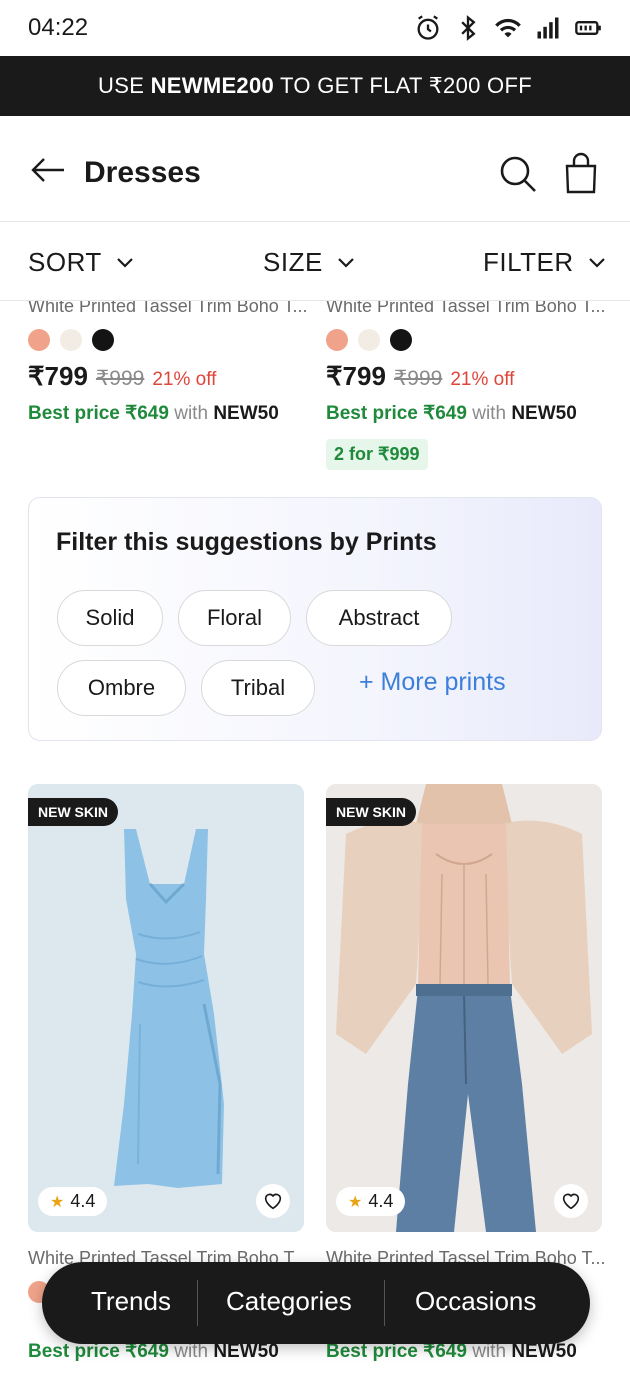  I want to click on wifi-icon, so click(508, 28).